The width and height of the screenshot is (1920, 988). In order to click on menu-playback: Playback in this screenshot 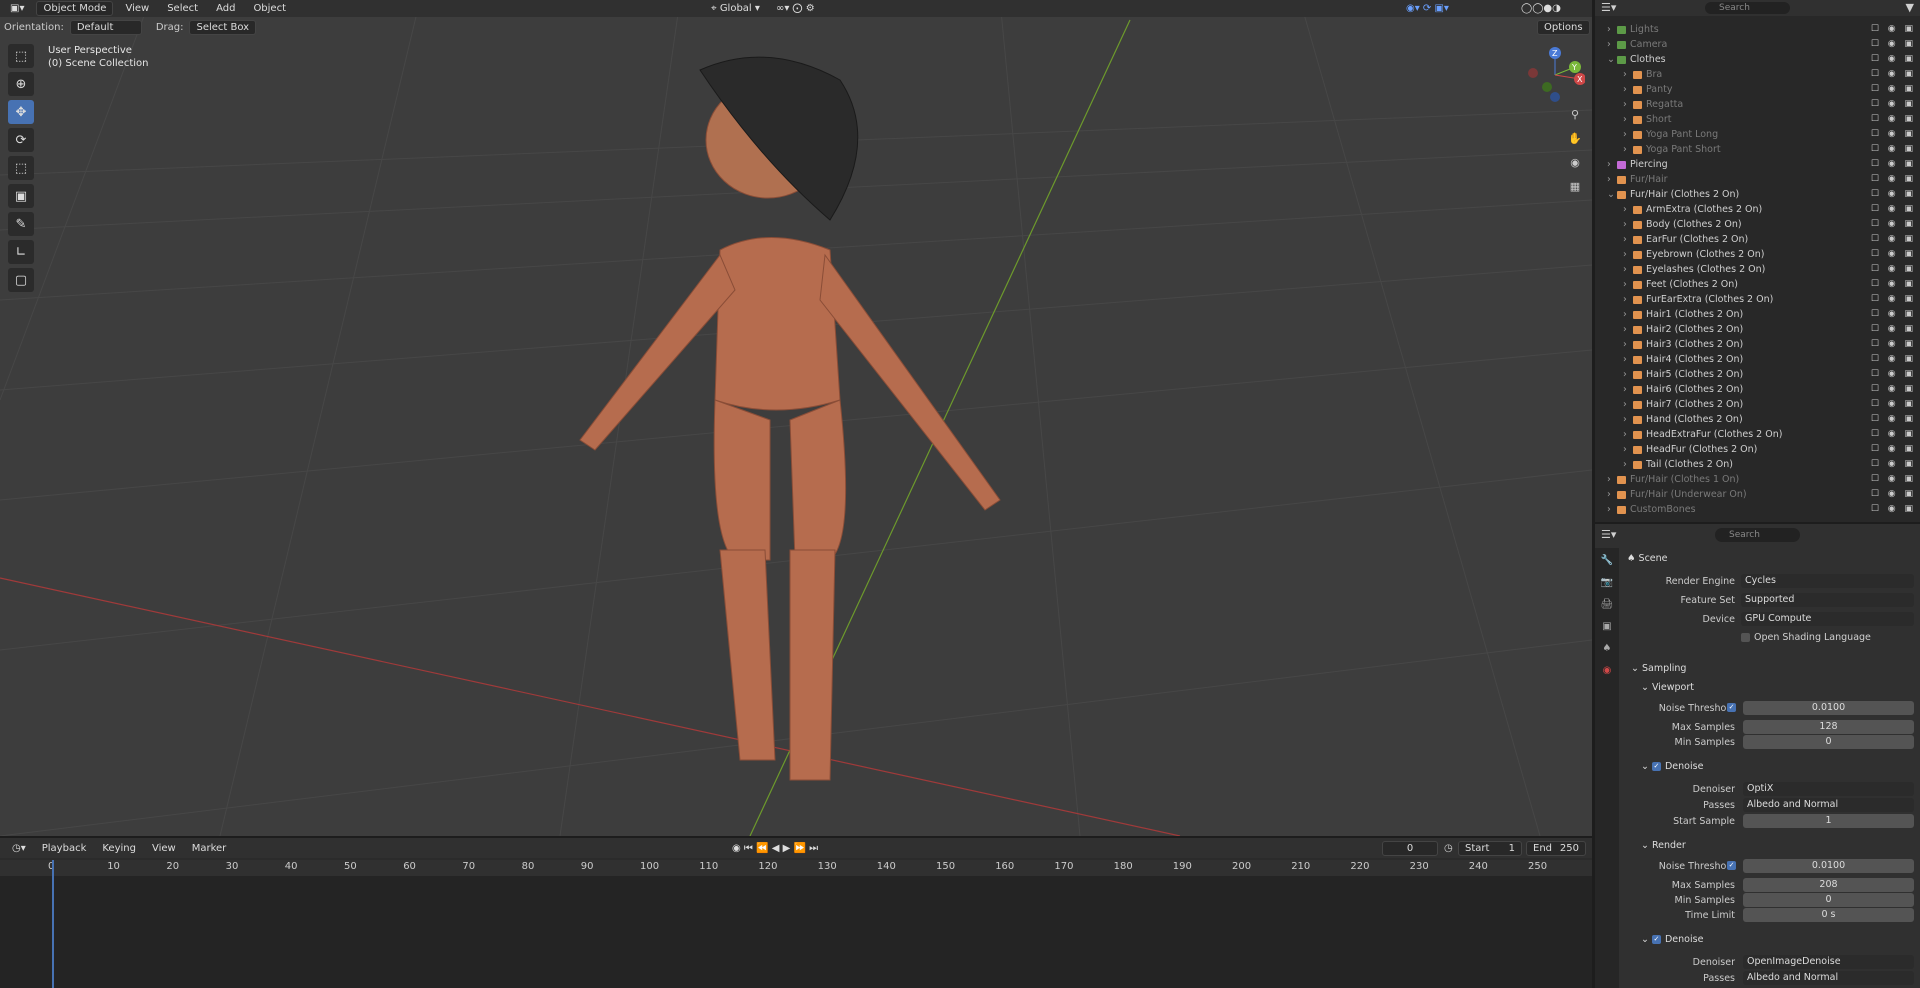, I will do `click(64, 848)`.